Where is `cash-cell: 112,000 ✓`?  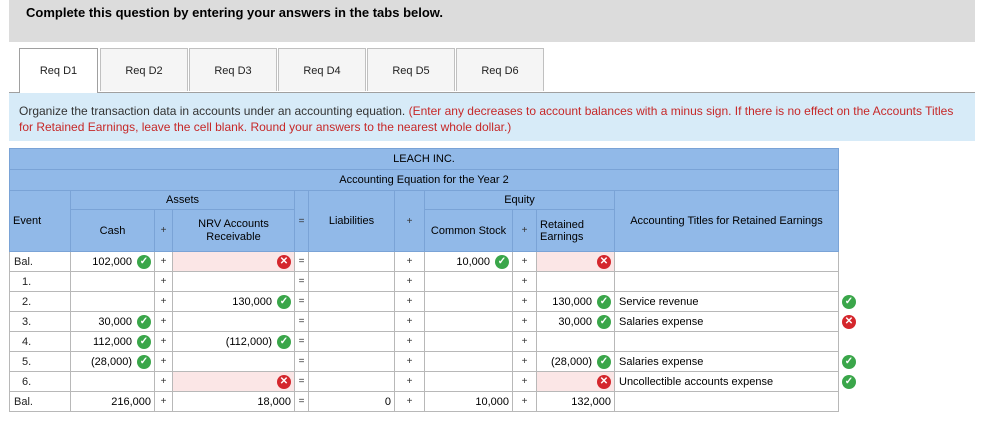
cash-cell: 112,000 ✓ is located at coordinates (112, 341).